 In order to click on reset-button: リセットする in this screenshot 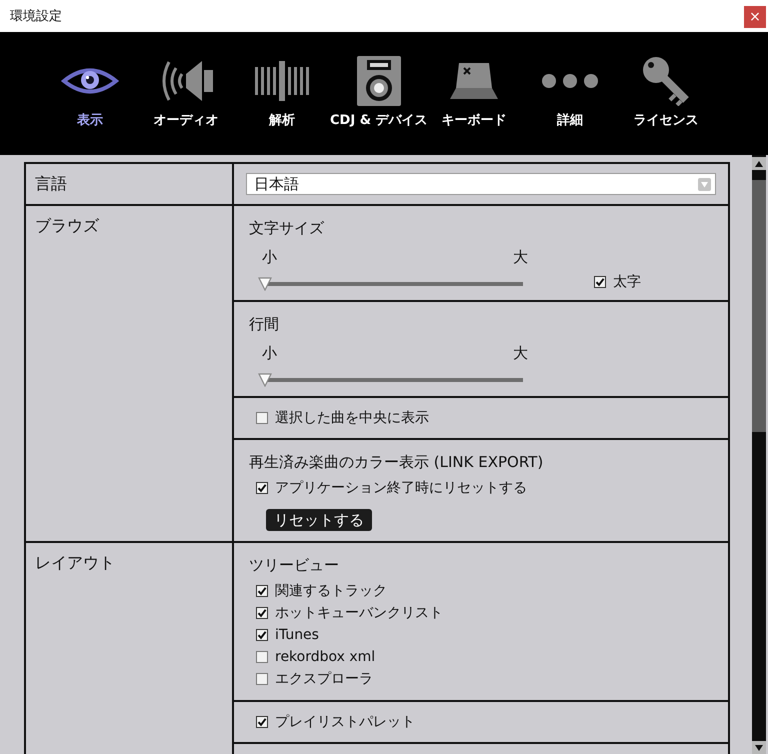, I will do `click(319, 520)`.